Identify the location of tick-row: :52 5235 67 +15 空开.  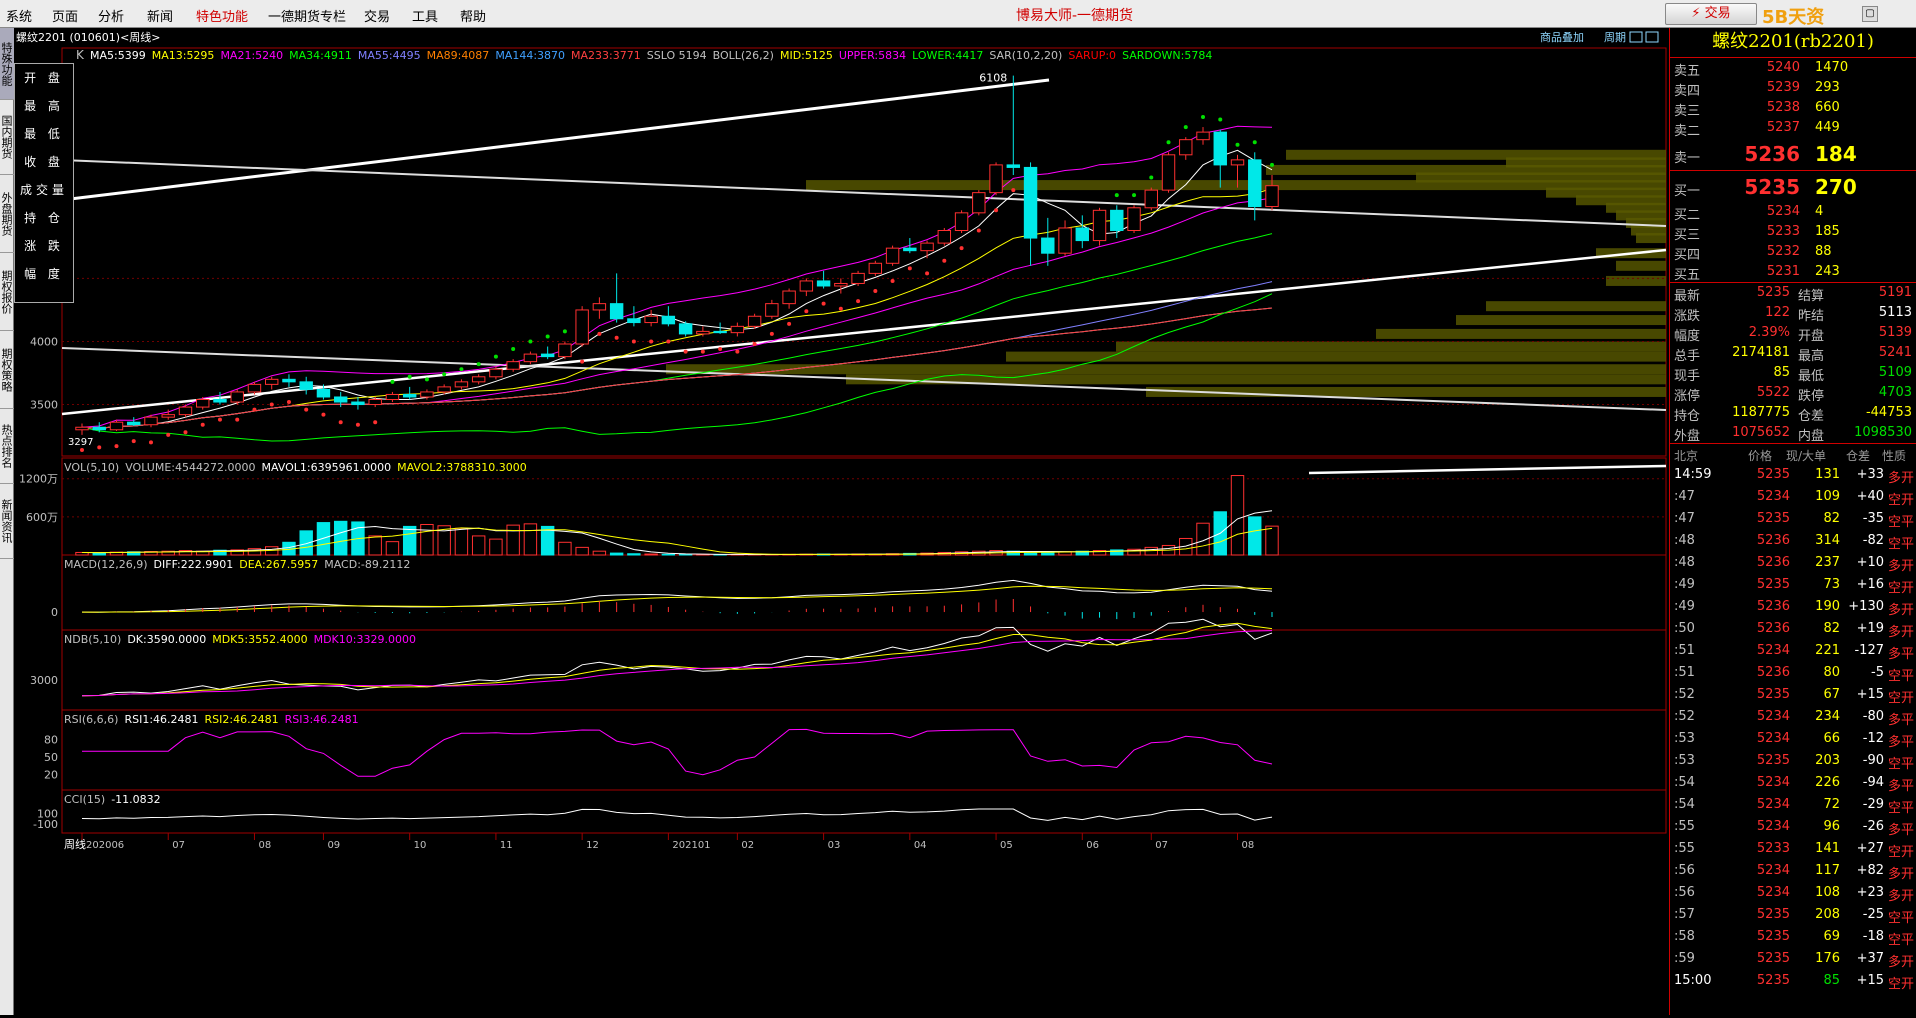
(1793, 694).